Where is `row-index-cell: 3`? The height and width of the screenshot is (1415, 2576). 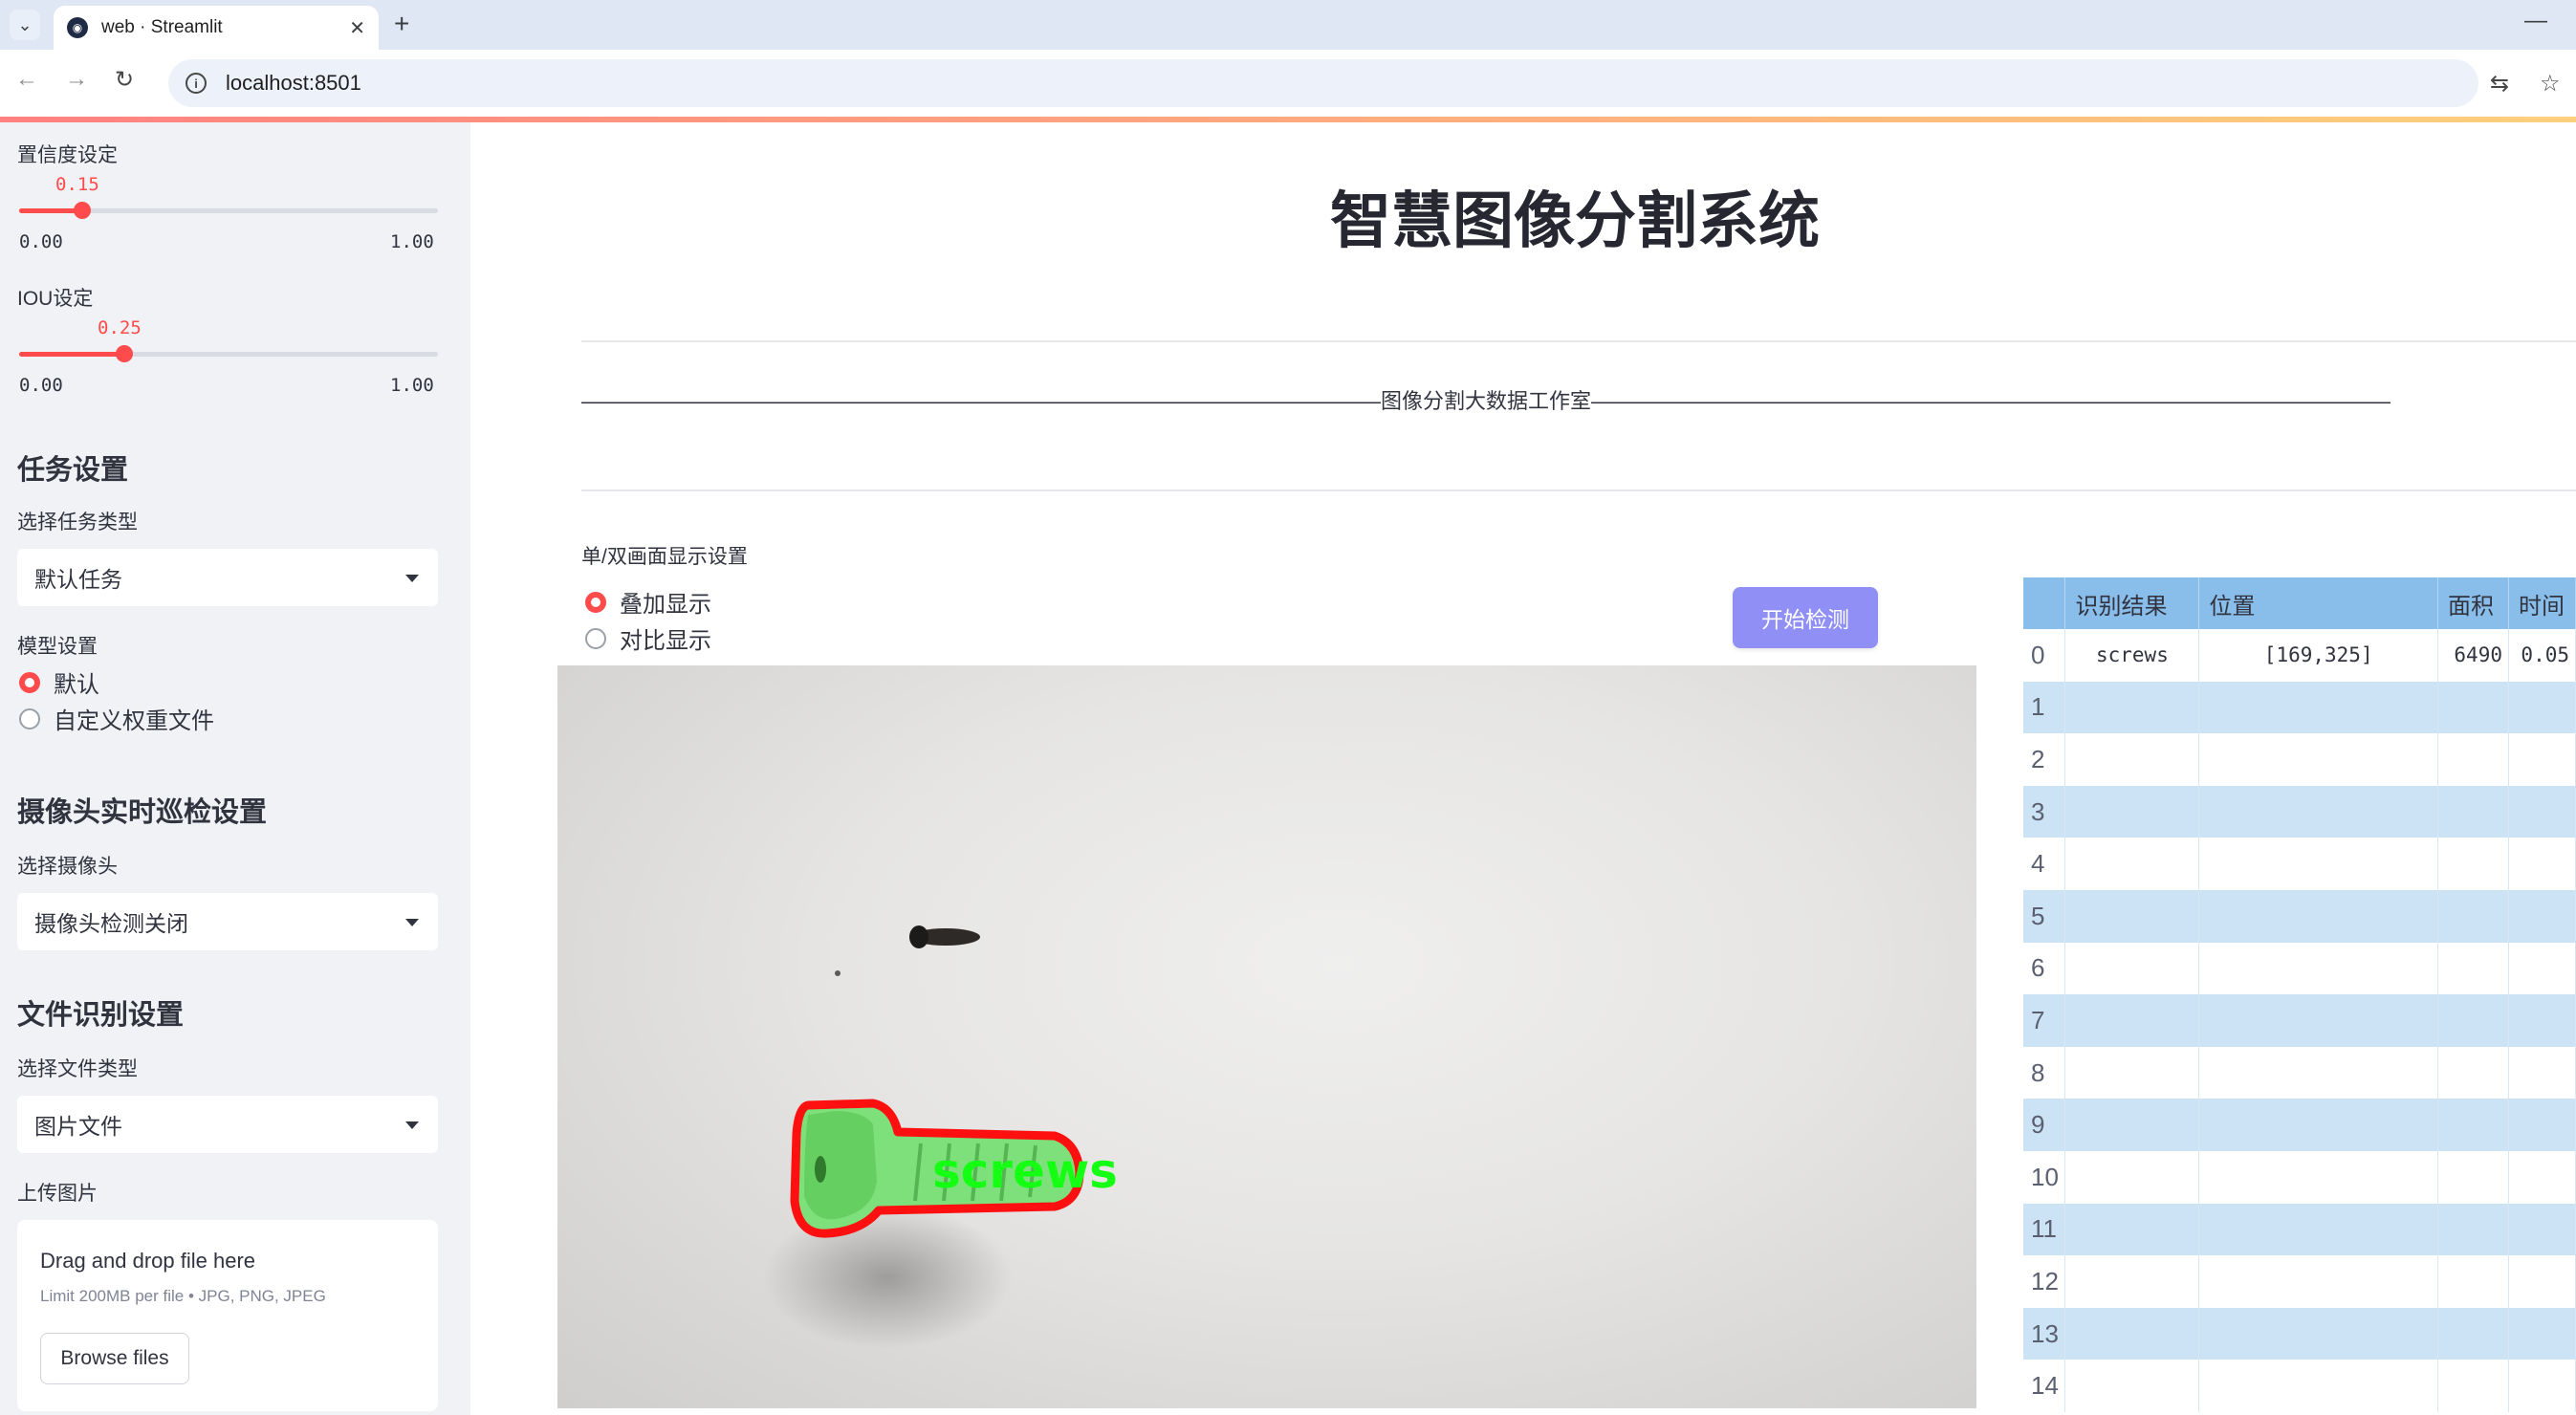
row-index-cell: 3 is located at coordinates (2044, 811).